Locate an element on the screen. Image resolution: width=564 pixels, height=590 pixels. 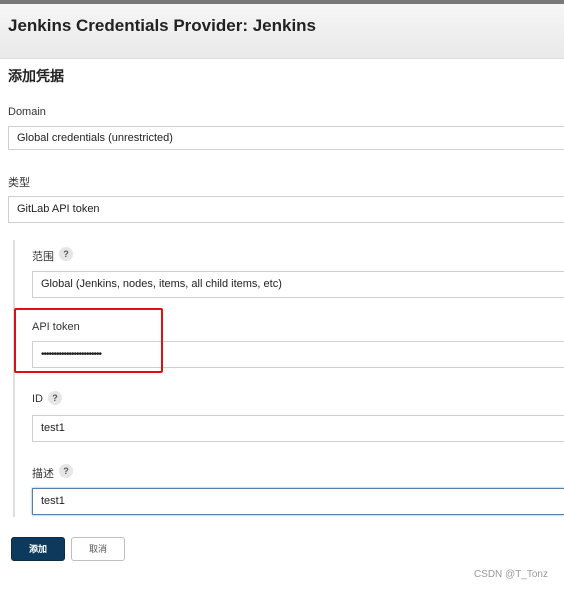
description-label: 描述 is located at coordinates (43, 474).